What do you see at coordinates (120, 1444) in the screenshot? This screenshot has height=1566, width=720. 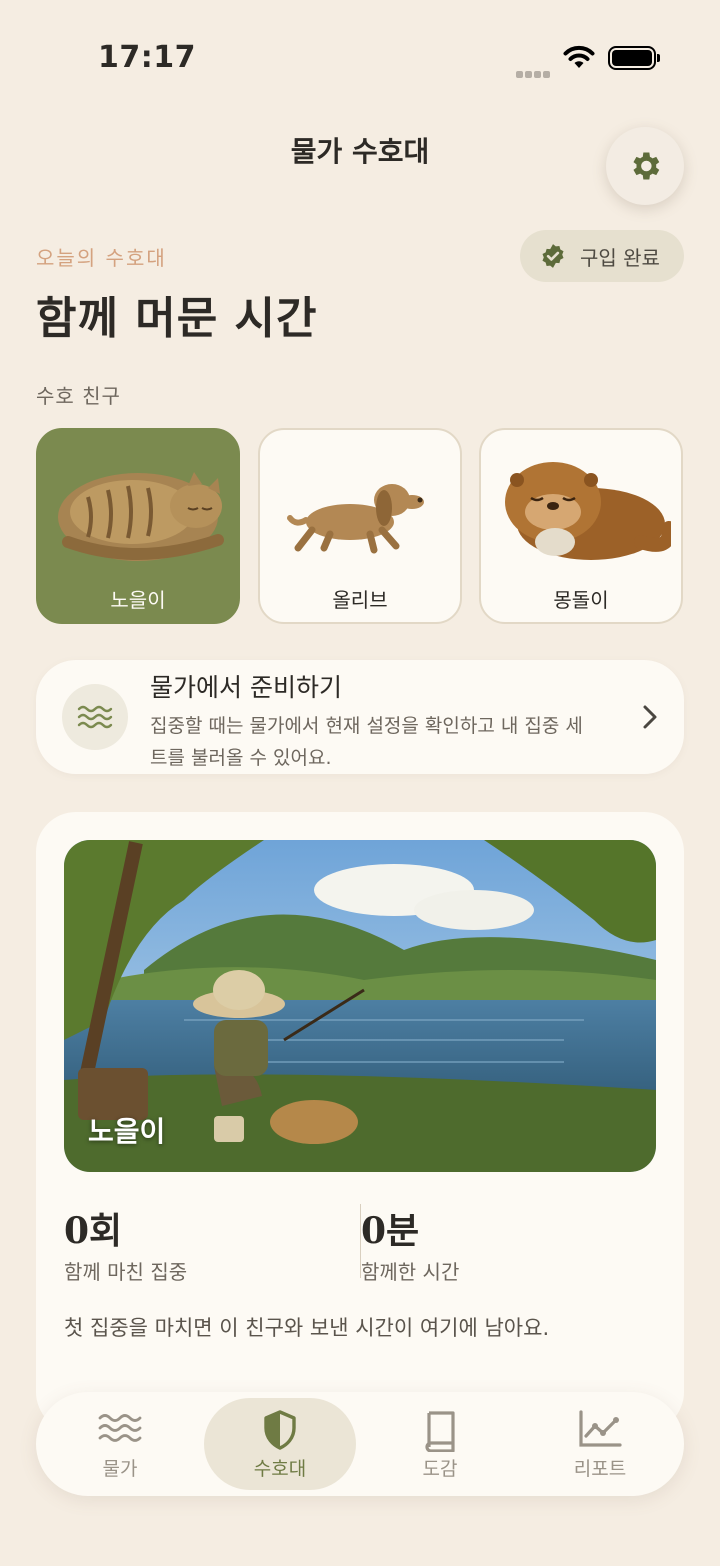 I see `tab-waterside: 물가` at bounding box center [120, 1444].